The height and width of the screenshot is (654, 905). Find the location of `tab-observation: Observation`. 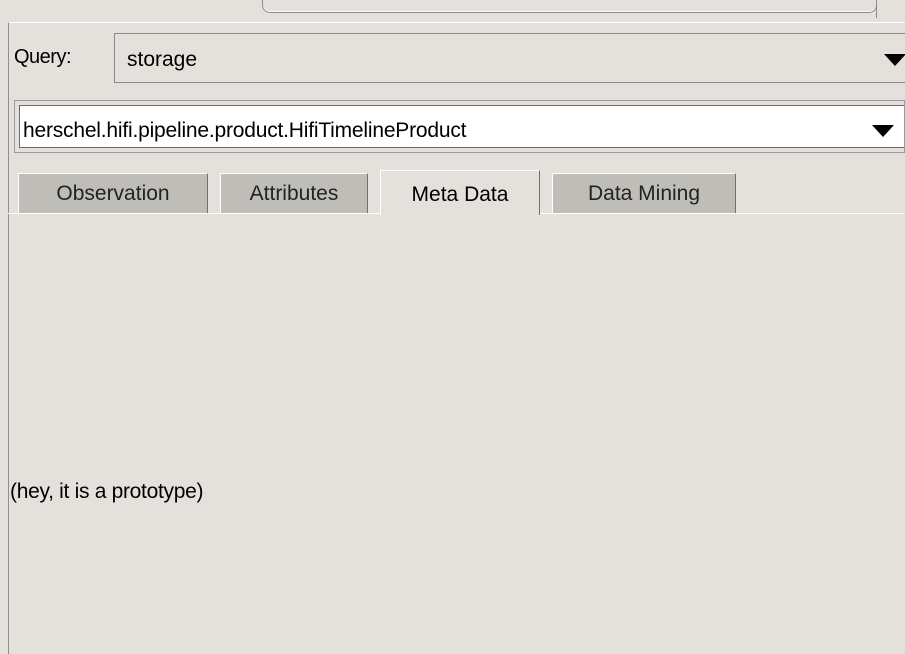

tab-observation: Observation is located at coordinates (113, 193).